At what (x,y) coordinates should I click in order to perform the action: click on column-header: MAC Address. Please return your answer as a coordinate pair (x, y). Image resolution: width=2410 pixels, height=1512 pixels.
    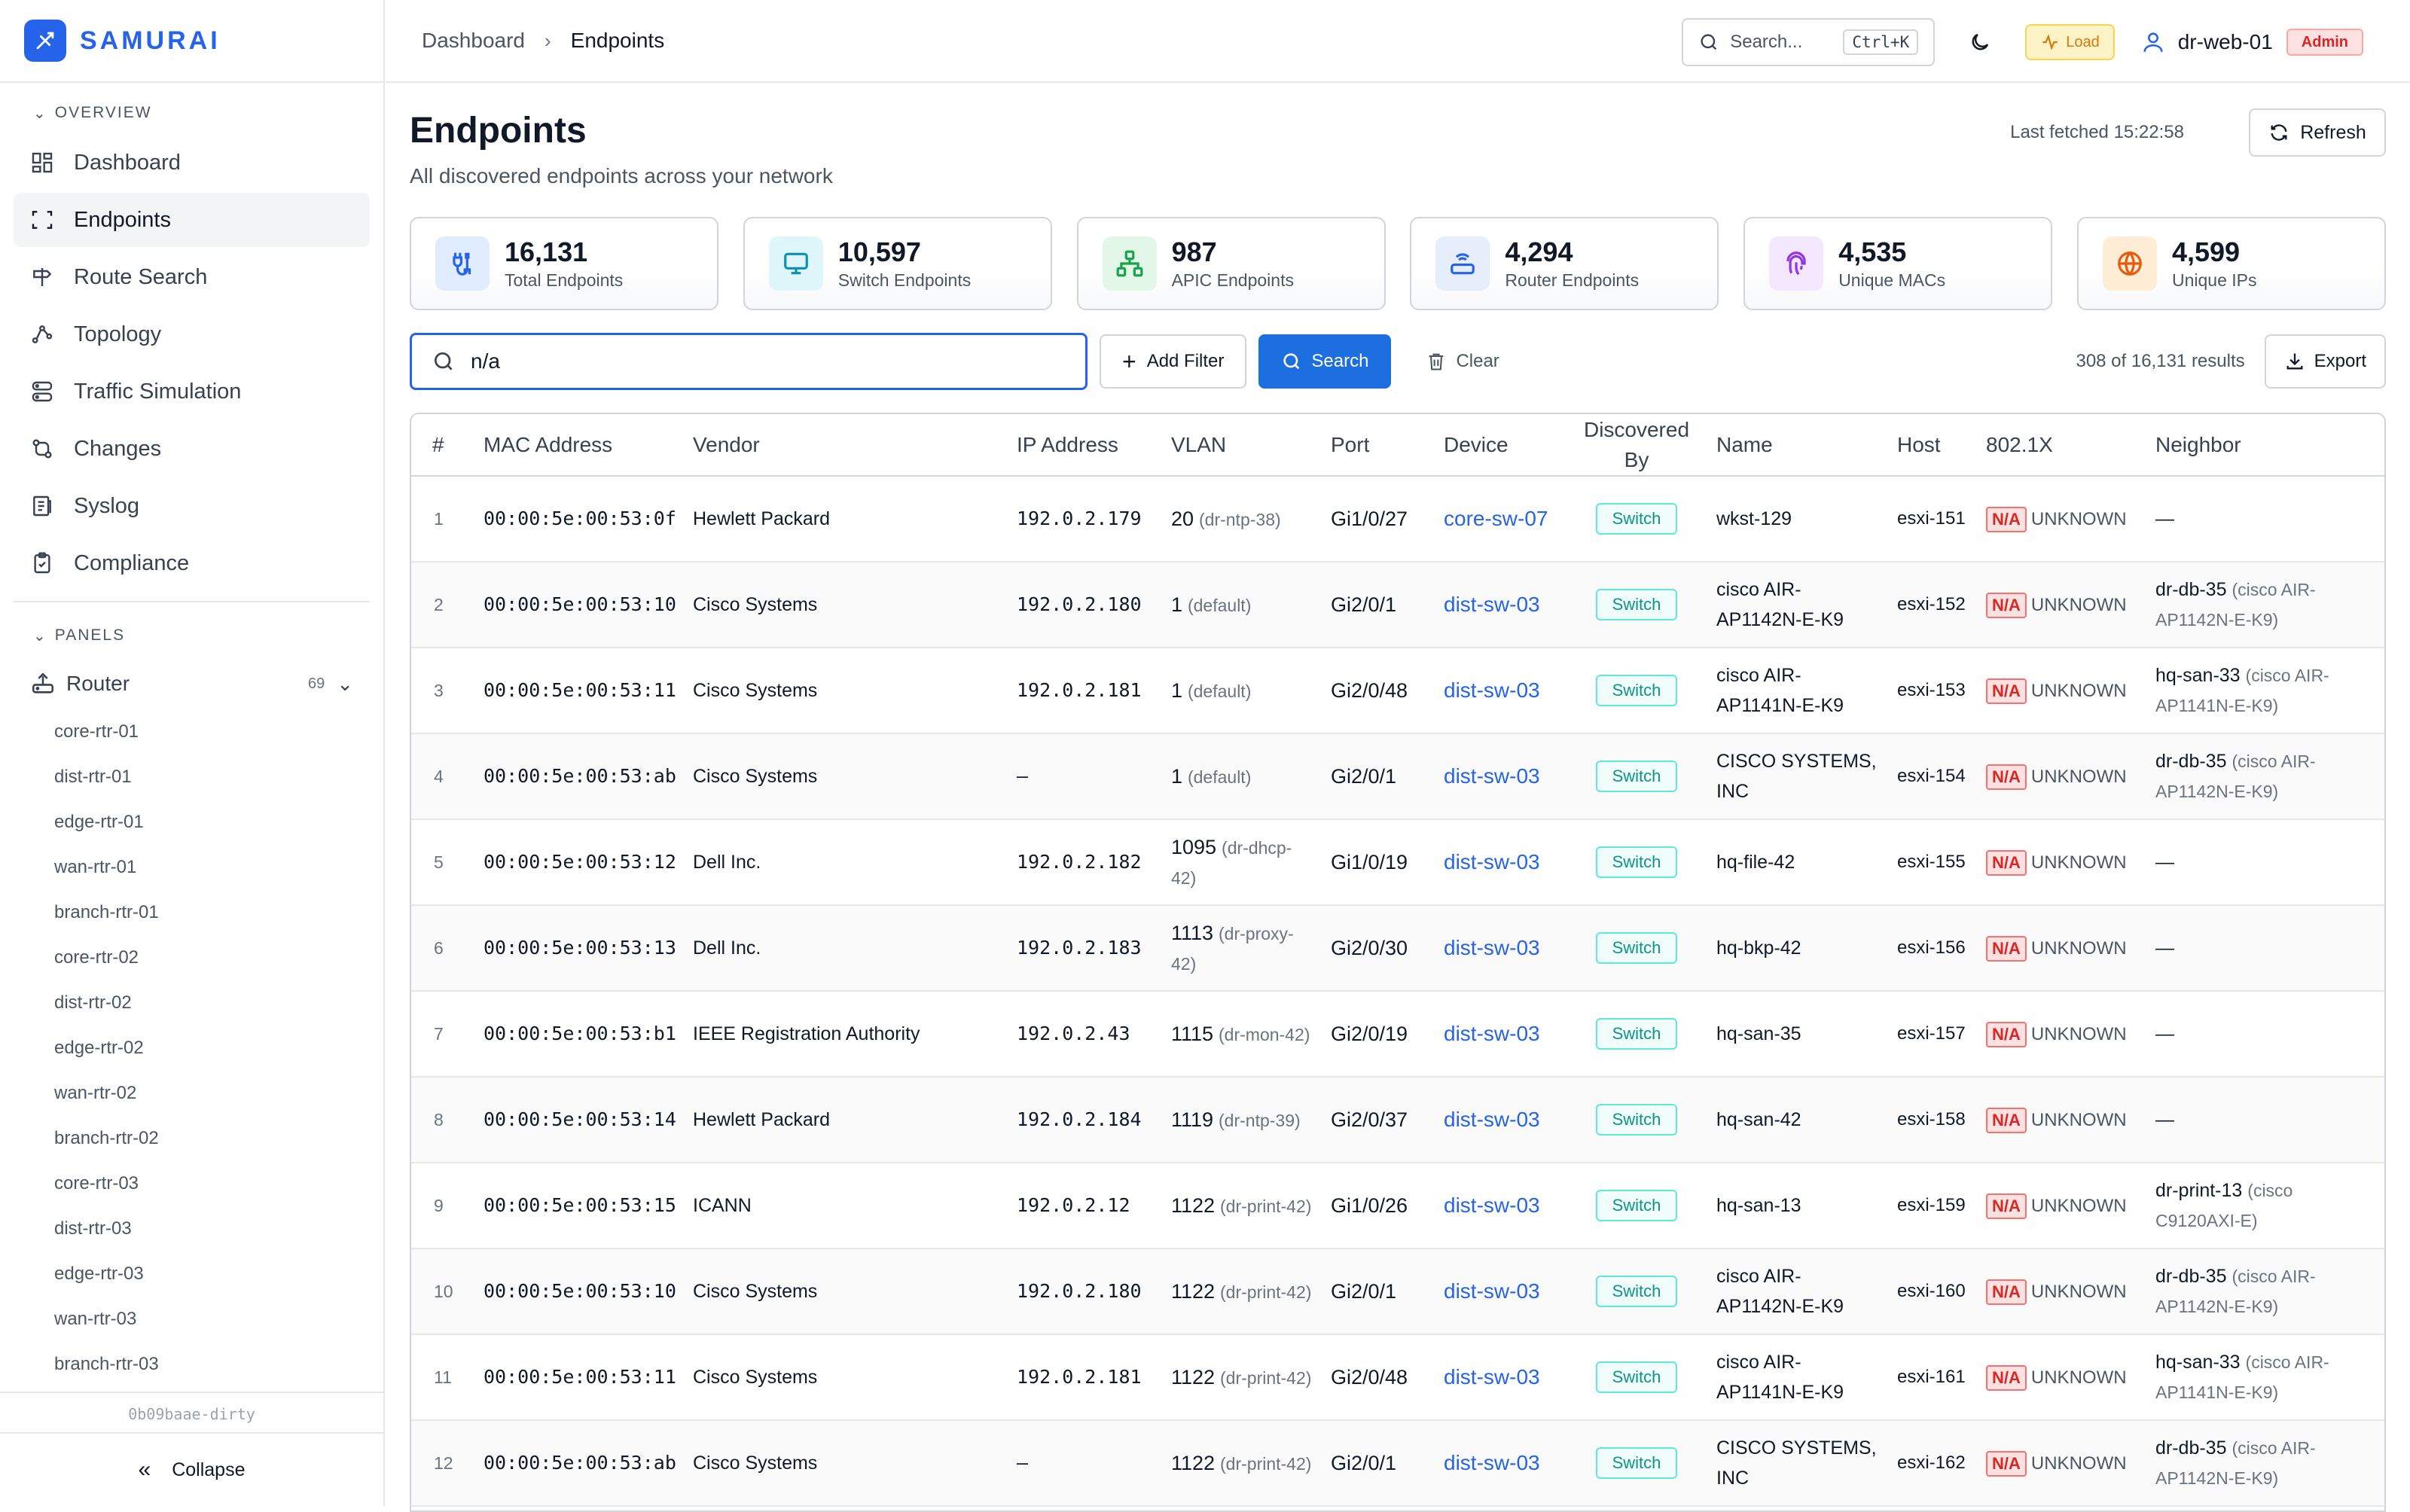
    Looking at the image, I should click on (580, 446).